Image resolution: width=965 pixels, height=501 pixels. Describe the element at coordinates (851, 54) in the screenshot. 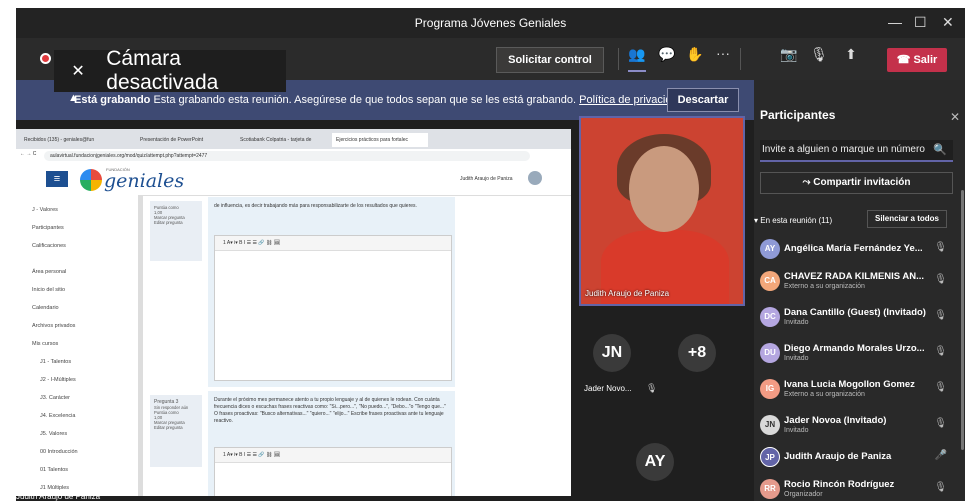

I see `share-tray-icon: ⬆` at that location.